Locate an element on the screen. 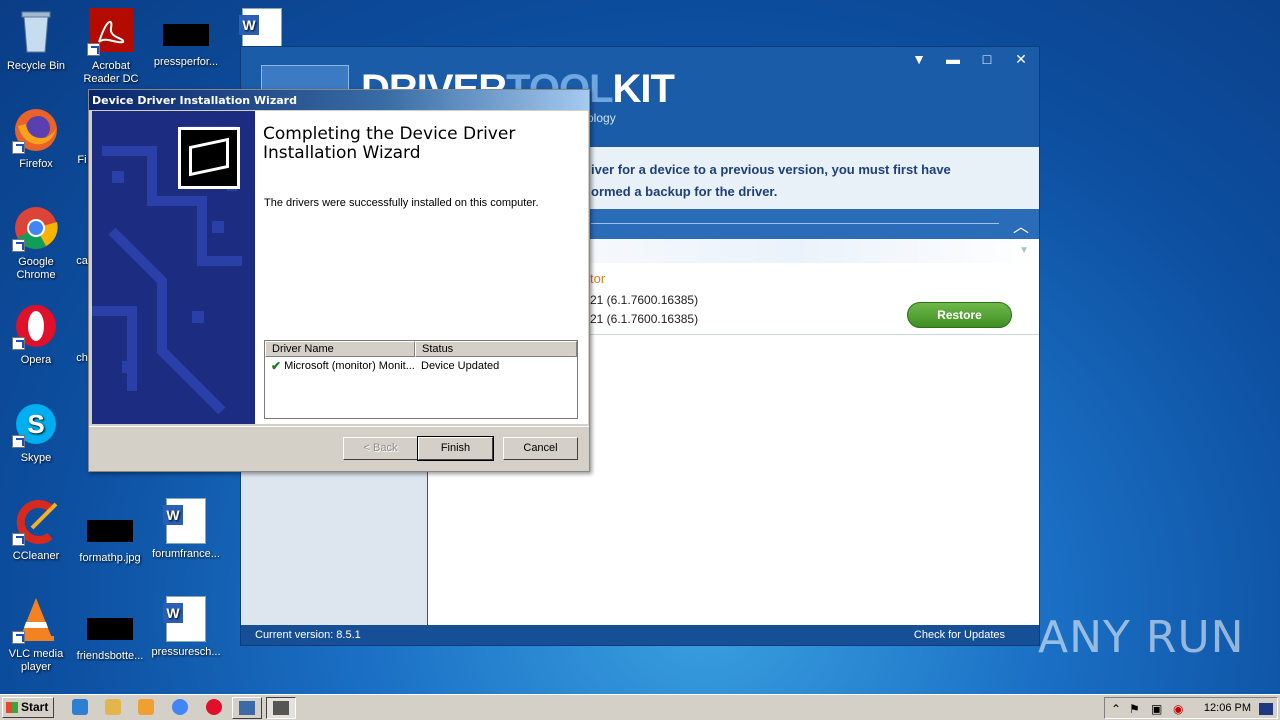  window-controls: ▼ ▬ □ ✕ is located at coordinates (970, 59).